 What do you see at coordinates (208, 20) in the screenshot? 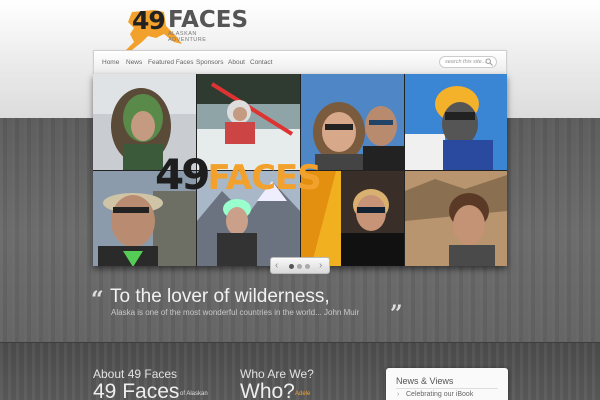
I see `logo-word: FACES` at bounding box center [208, 20].